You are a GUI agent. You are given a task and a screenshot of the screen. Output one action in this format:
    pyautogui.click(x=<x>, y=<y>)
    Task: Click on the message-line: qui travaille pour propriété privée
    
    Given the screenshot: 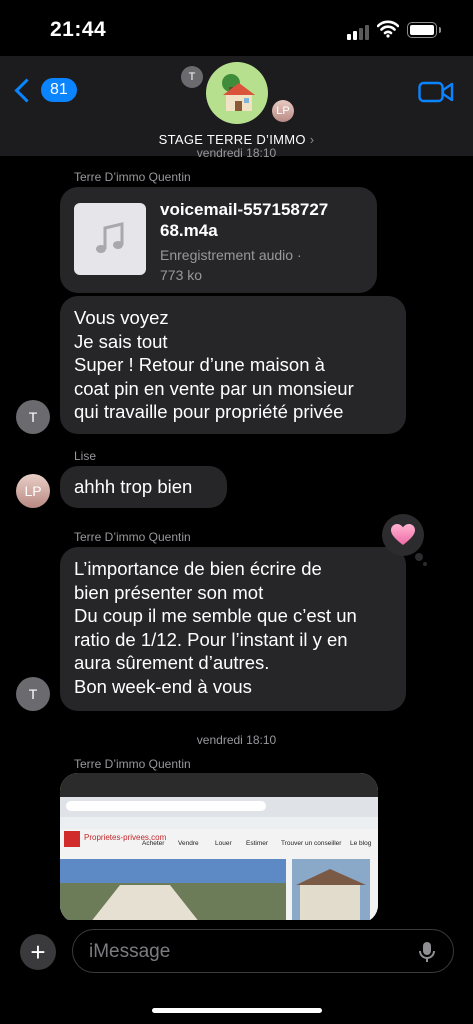 What is the action you would take?
    pyautogui.click(x=209, y=411)
    